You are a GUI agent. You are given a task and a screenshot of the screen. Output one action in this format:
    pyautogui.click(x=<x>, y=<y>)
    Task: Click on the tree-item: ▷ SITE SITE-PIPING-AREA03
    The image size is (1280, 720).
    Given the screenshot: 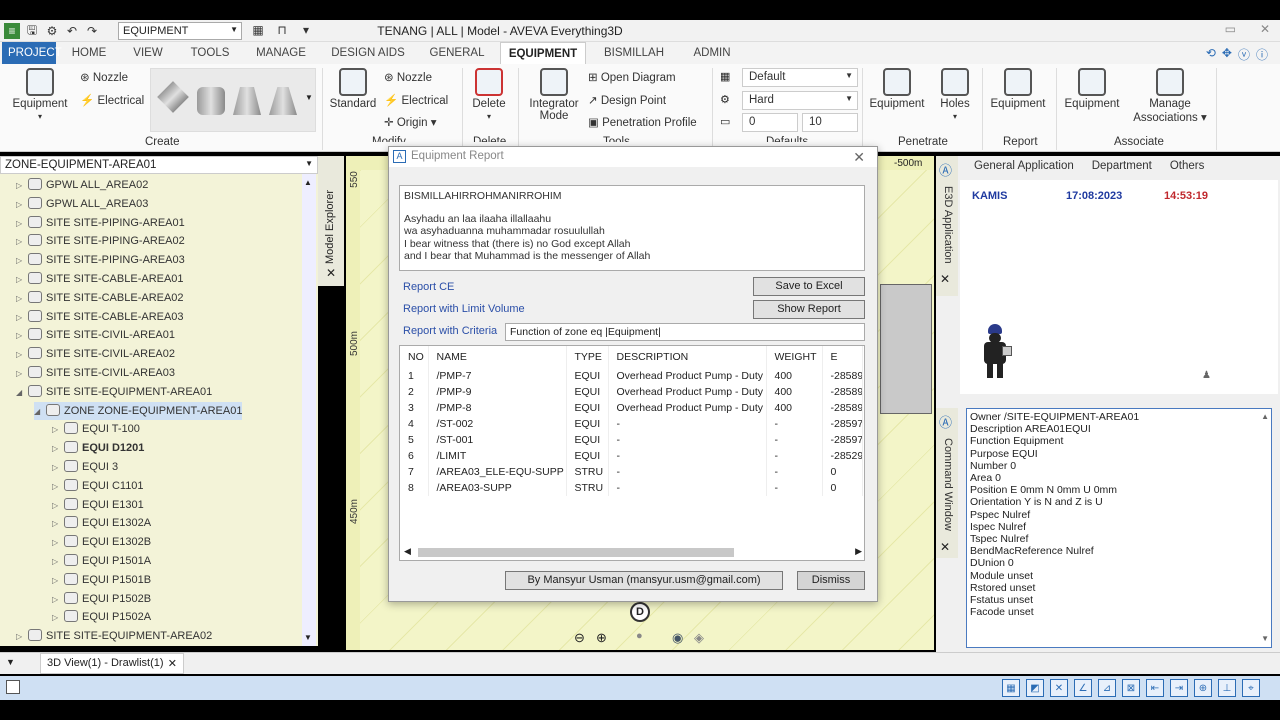 What is the action you would take?
    pyautogui.click(x=100, y=260)
    